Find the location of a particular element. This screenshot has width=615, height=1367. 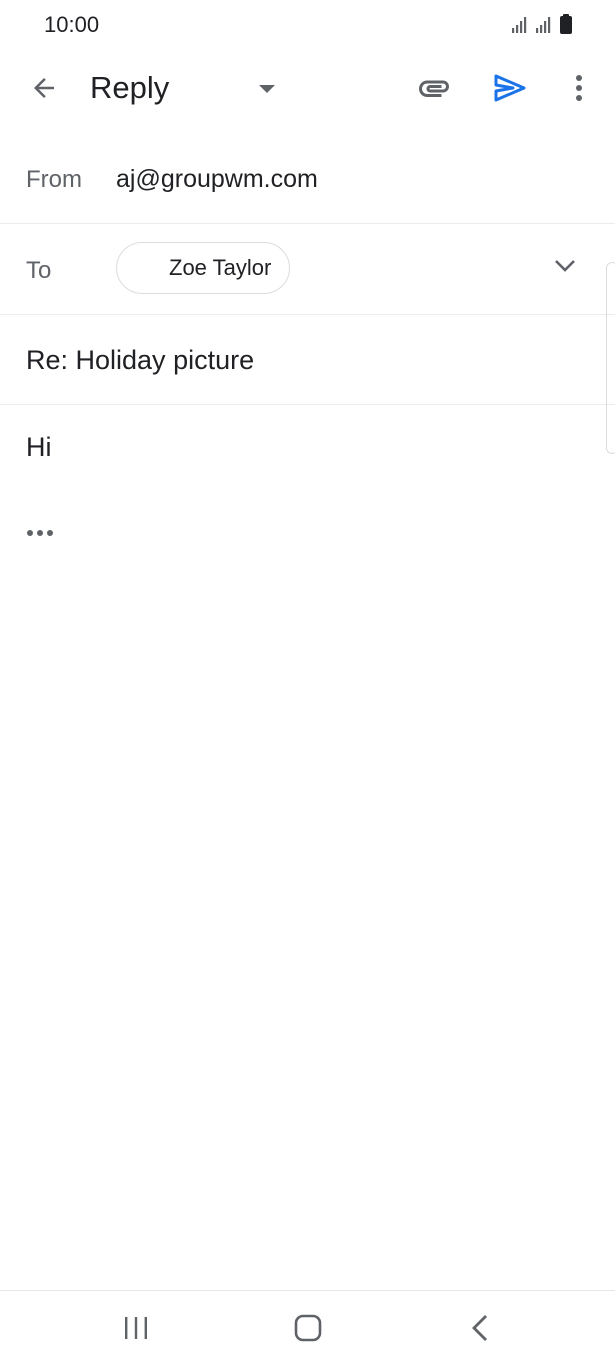

chevron-down-icon is located at coordinates (565, 268).